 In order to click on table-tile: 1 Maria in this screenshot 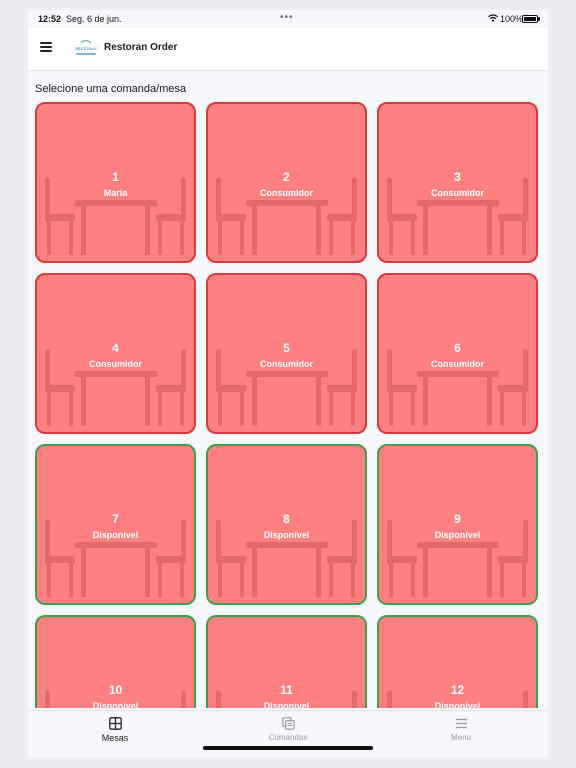, I will do `click(115, 182)`.